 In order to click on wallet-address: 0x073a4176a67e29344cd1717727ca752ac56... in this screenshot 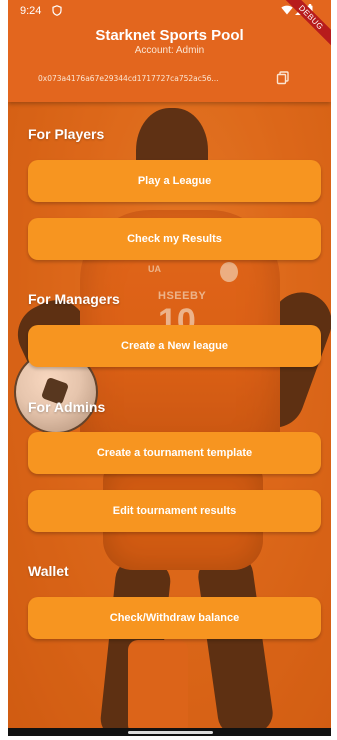, I will do `click(128, 78)`.